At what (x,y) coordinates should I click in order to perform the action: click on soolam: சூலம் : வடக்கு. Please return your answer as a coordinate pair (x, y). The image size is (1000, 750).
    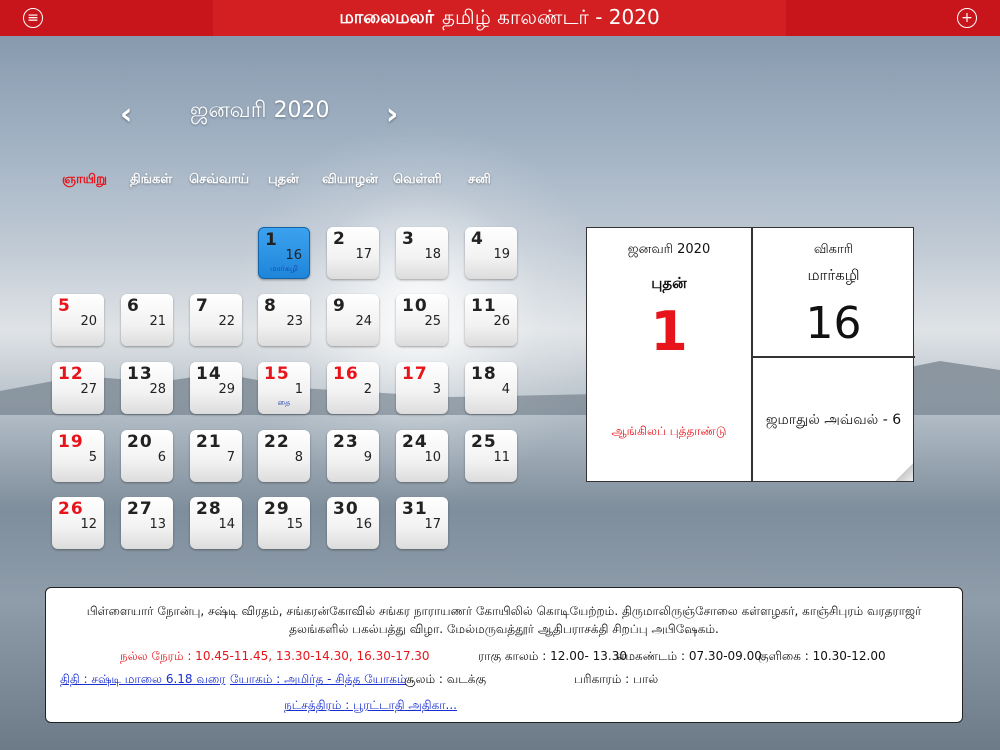
    Looking at the image, I should click on (445, 679).